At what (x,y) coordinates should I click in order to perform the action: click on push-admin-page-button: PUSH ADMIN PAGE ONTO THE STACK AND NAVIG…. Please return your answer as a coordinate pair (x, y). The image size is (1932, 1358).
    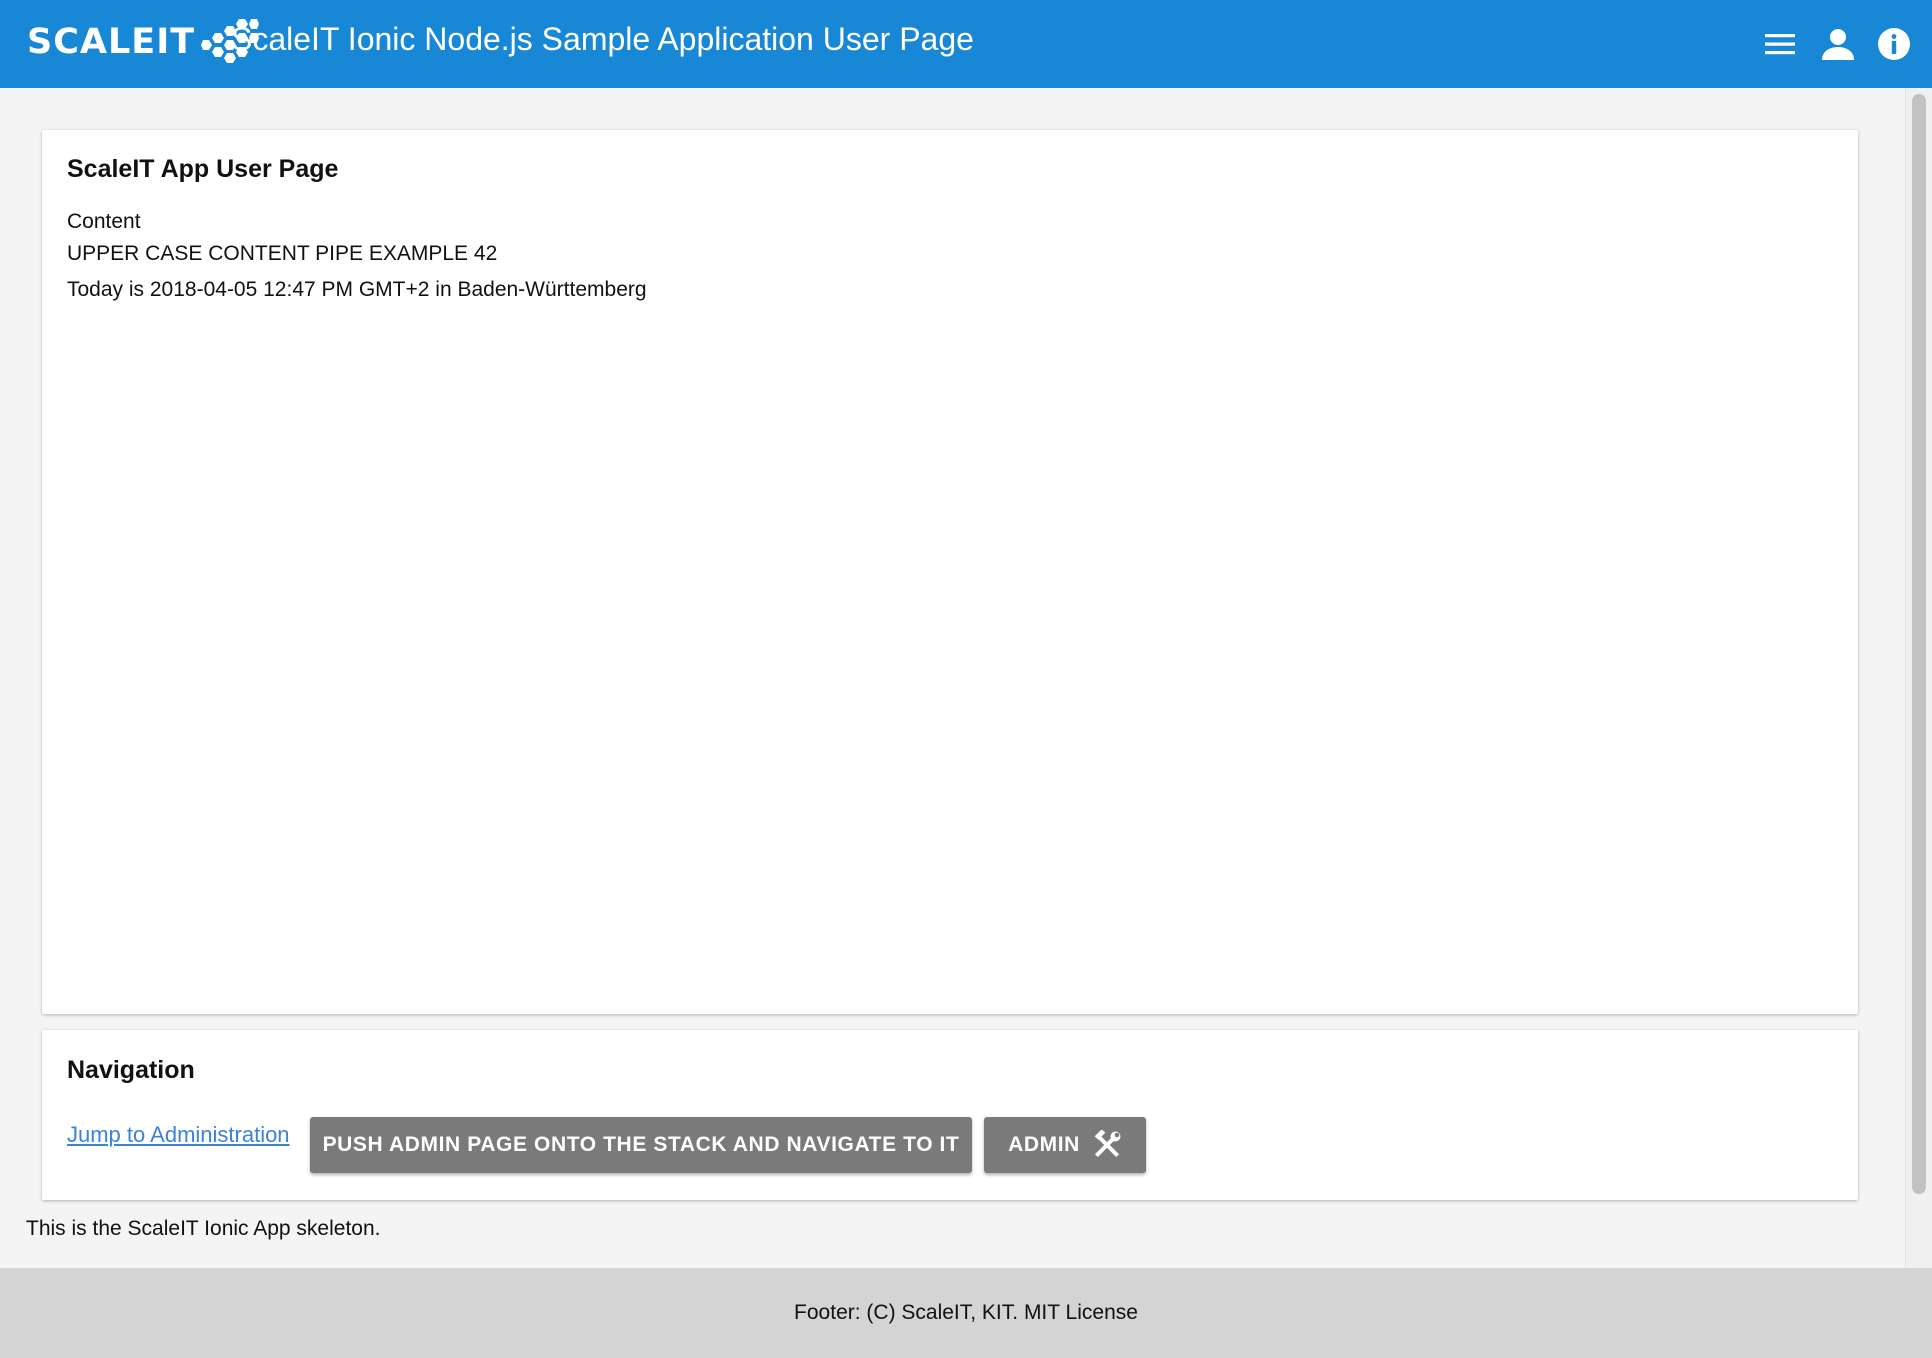
    Looking at the image, I should click on (641, 1145).